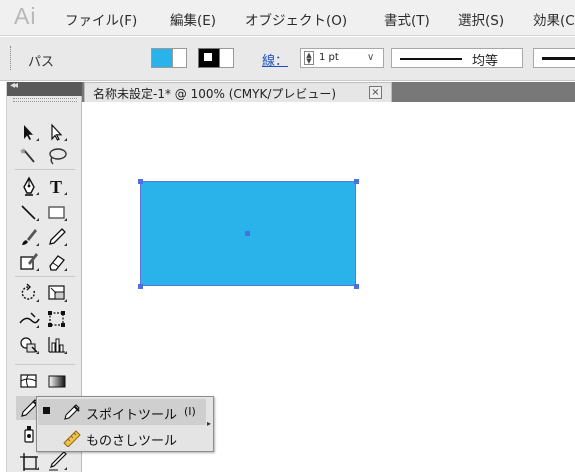 The image size is (575, 472). Describe the element at coordinates (132, 415) in the screenshot. I see `flyout-item-label: スポイトツール` at that location.